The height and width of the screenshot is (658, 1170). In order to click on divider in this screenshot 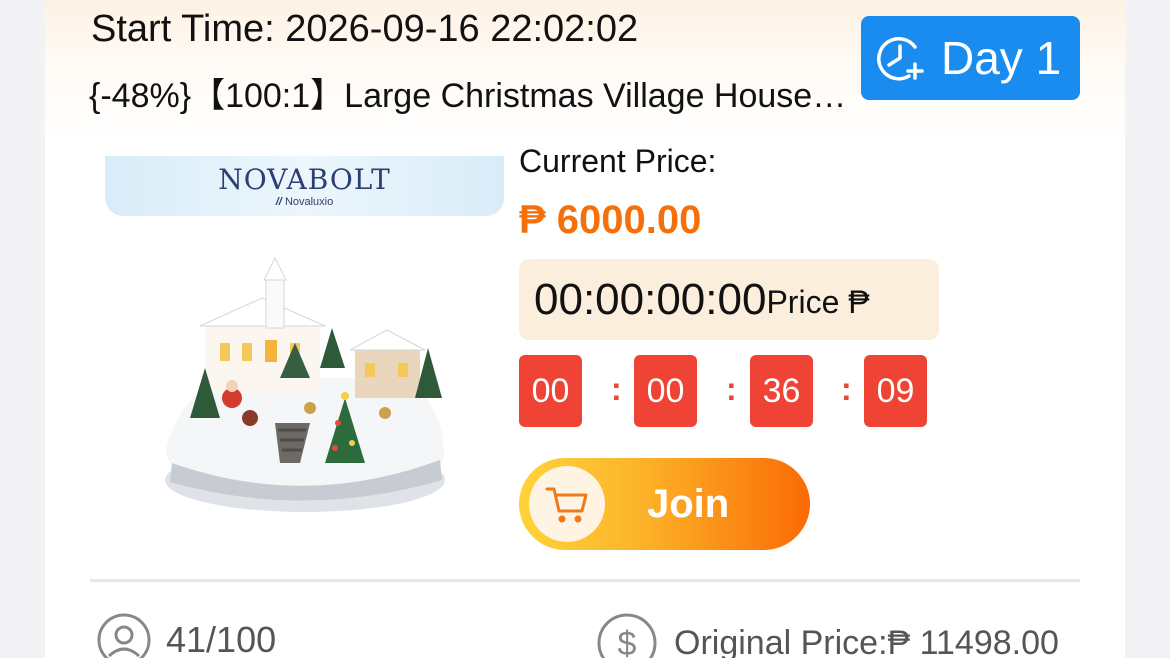, I will do `click(585, 580)`.